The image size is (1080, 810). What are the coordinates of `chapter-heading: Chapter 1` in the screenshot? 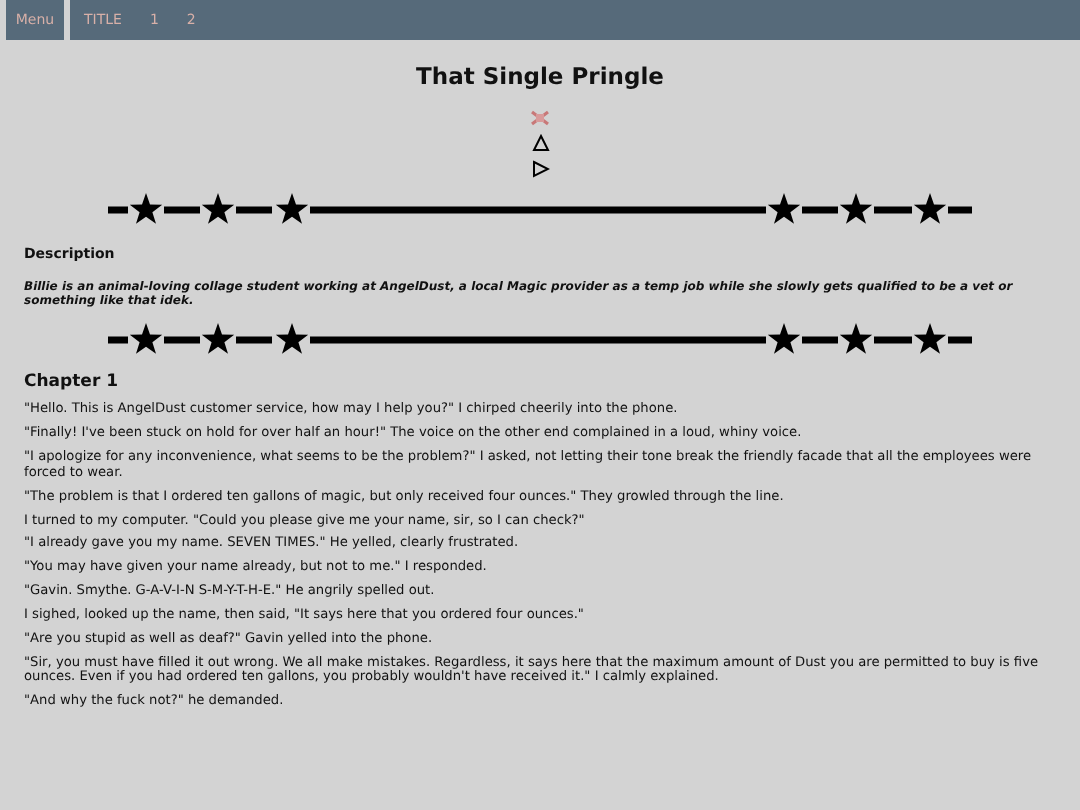 It's located at (71, 382).